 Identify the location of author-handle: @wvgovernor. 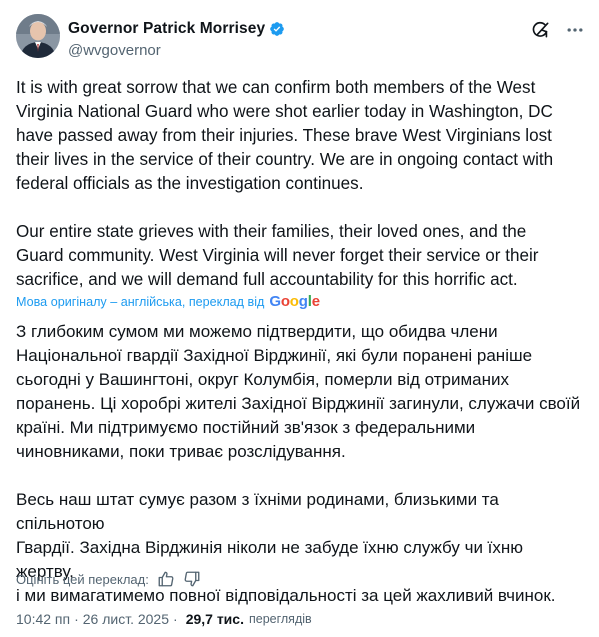
(176, 50).